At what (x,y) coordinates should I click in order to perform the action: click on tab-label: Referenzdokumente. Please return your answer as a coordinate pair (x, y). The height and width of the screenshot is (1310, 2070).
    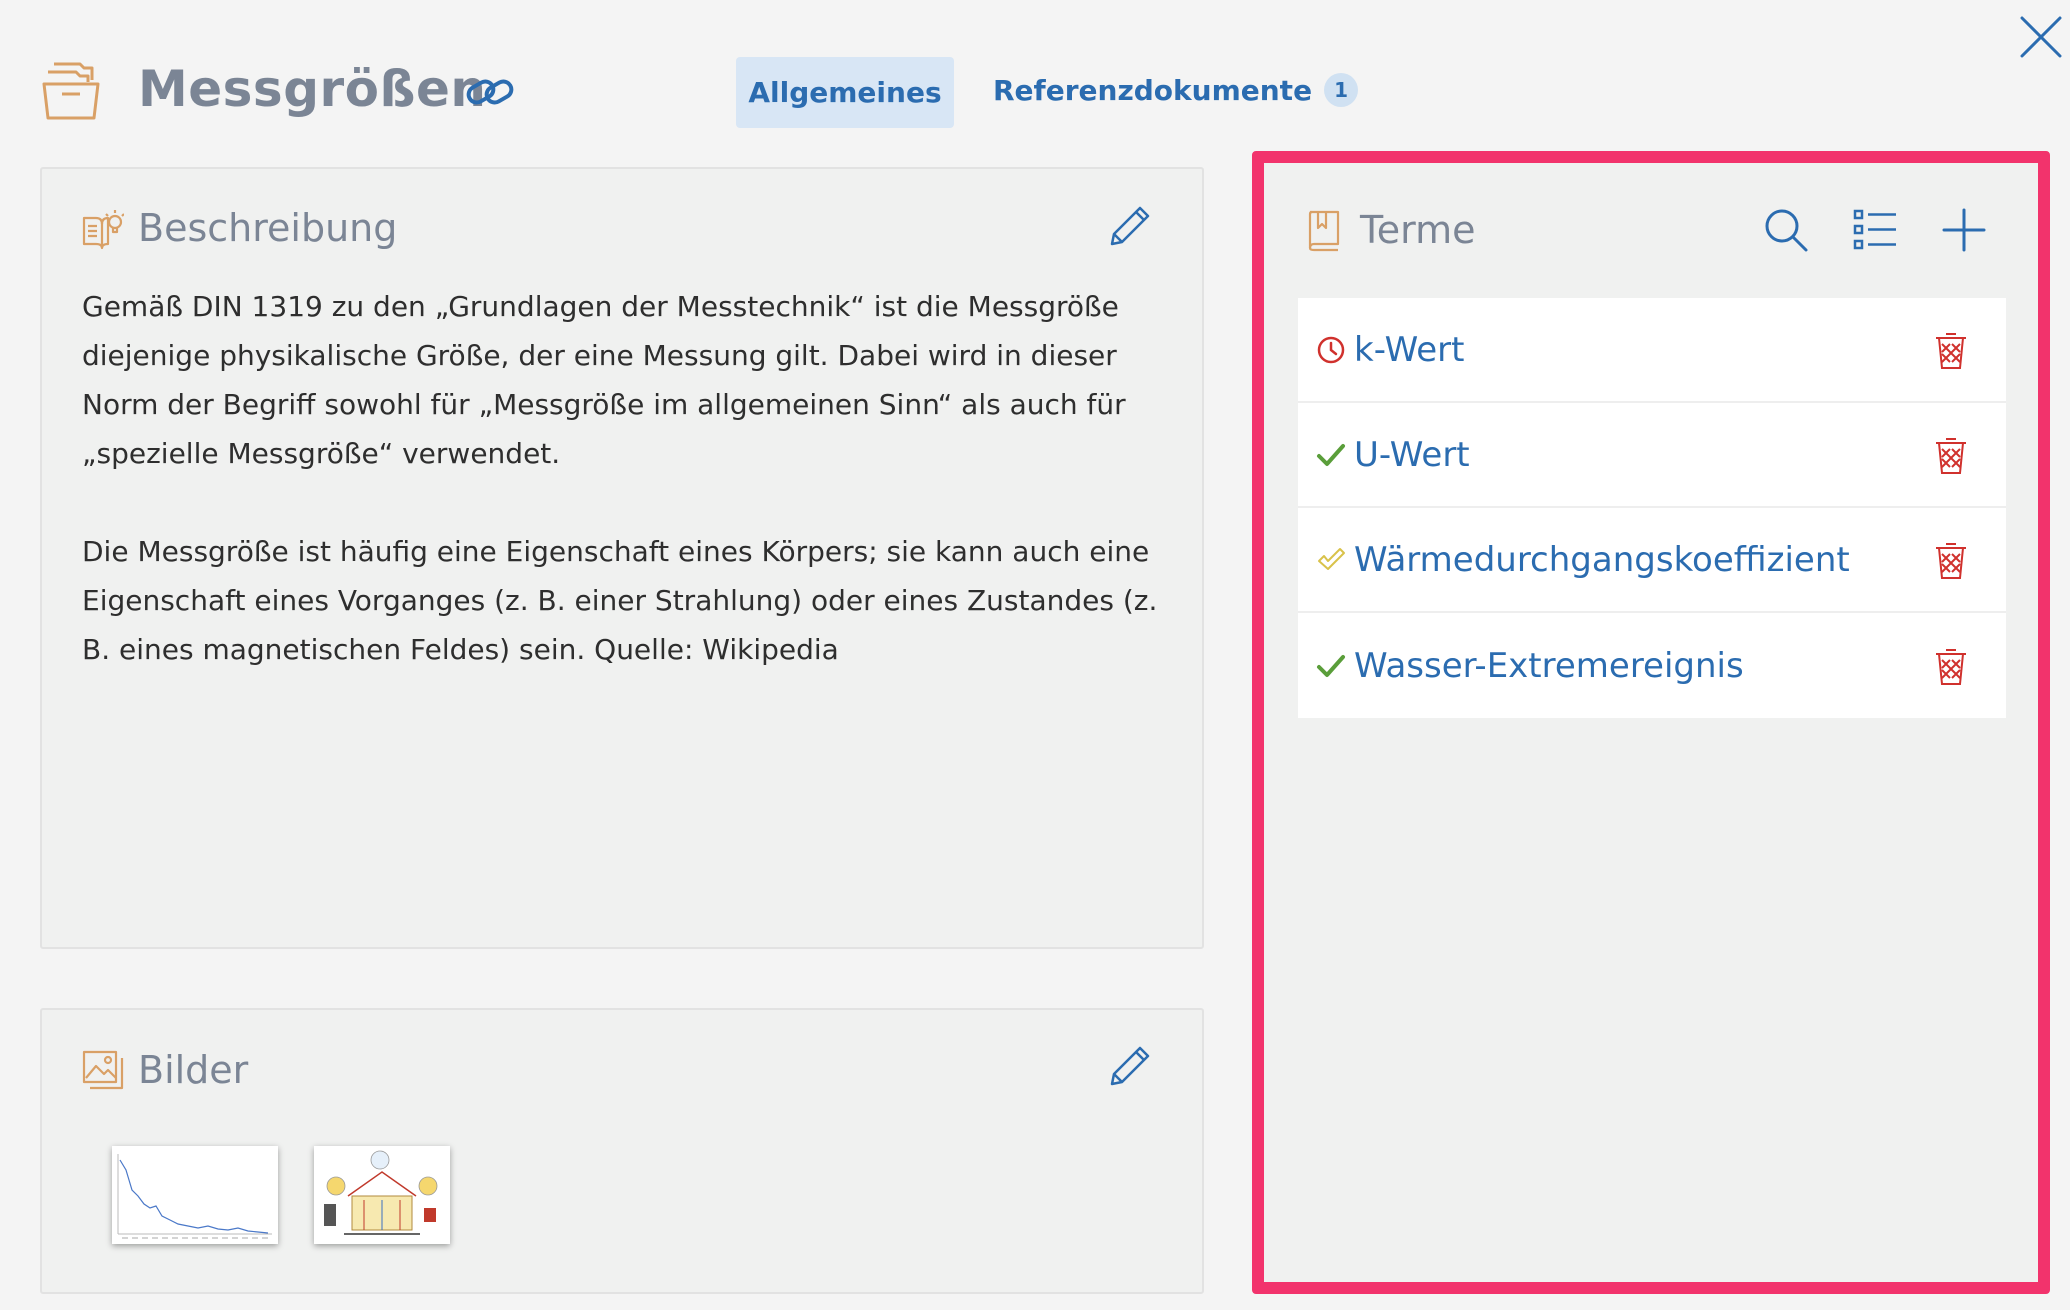
    Looking at the image, I should click on (1153, 90).